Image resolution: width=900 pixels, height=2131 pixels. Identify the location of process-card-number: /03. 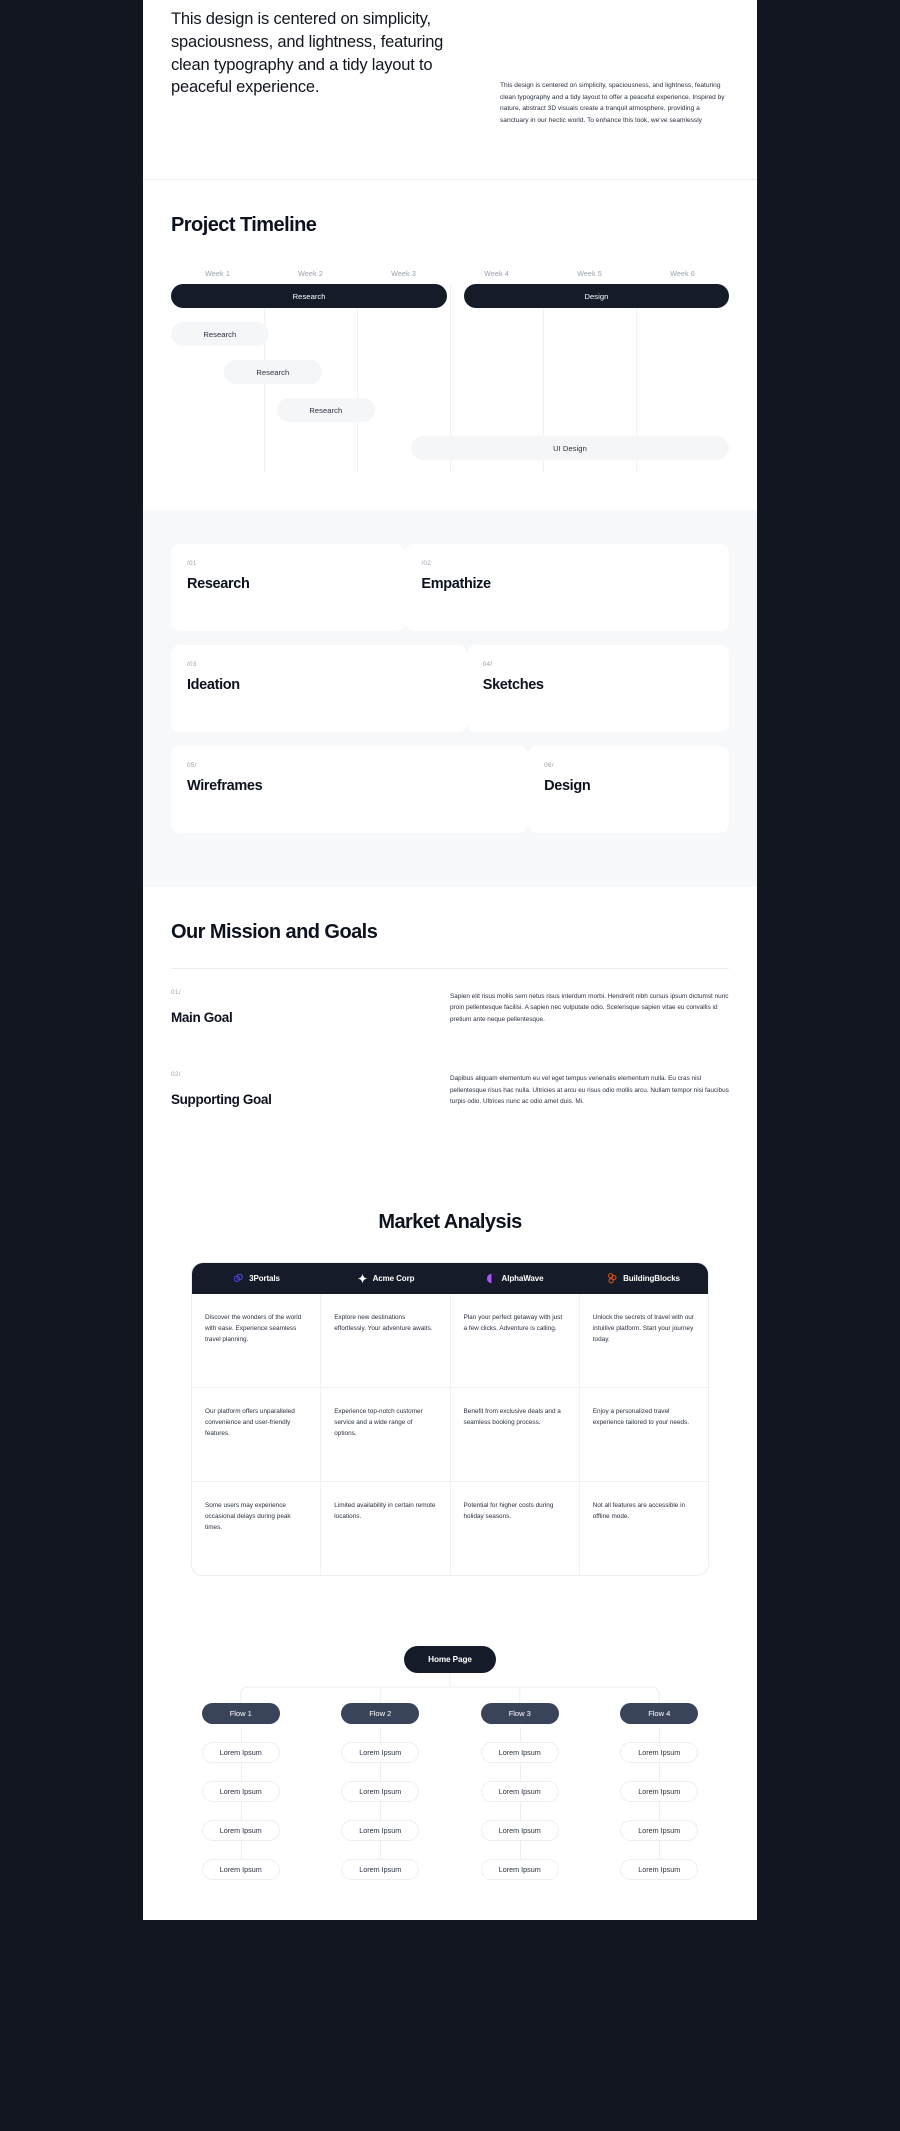
(192, 664).